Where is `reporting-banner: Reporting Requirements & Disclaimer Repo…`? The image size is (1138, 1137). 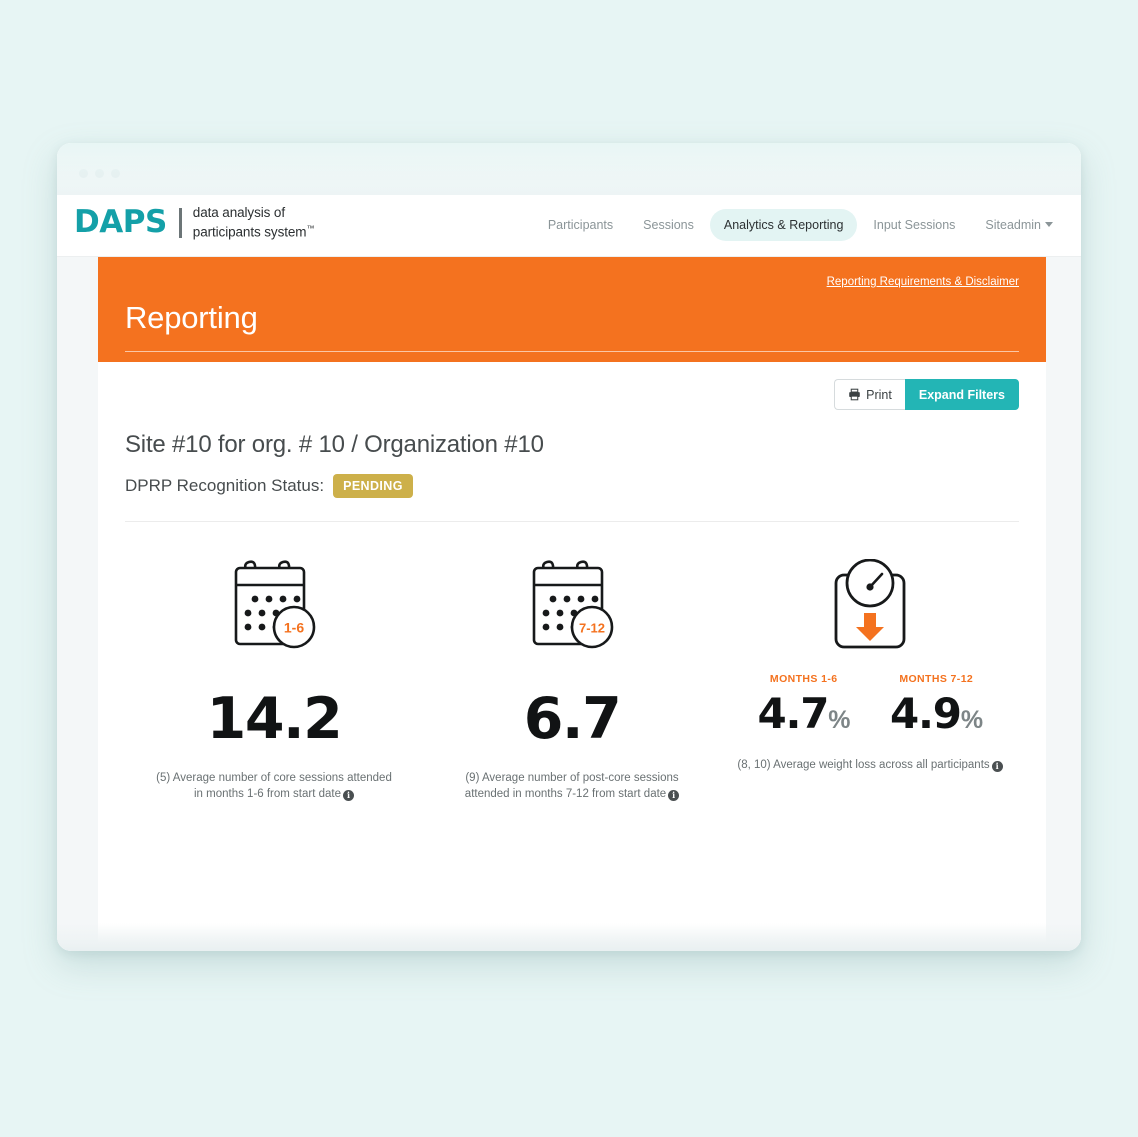
reporting-banner: Reporting Requirements & Disclaimer Repo… is located at coordinates (572, 309).